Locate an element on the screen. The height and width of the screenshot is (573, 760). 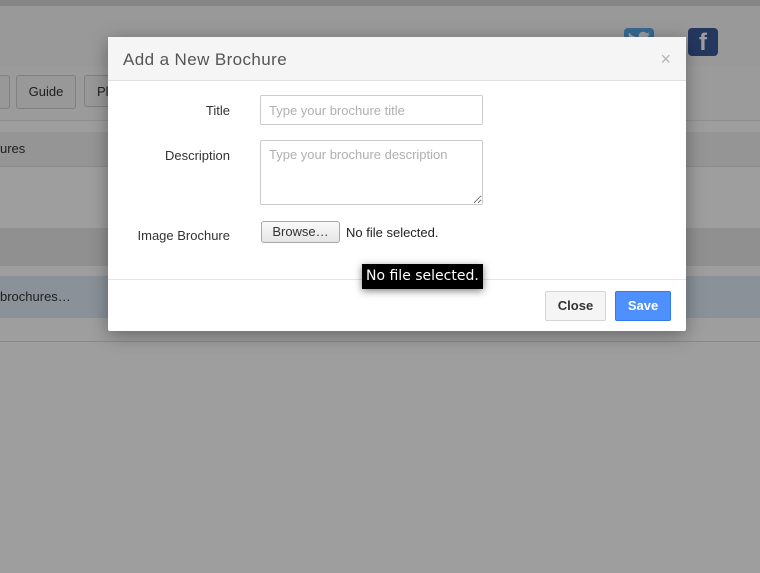
close-button: Close is located at coordinates (575, 306).